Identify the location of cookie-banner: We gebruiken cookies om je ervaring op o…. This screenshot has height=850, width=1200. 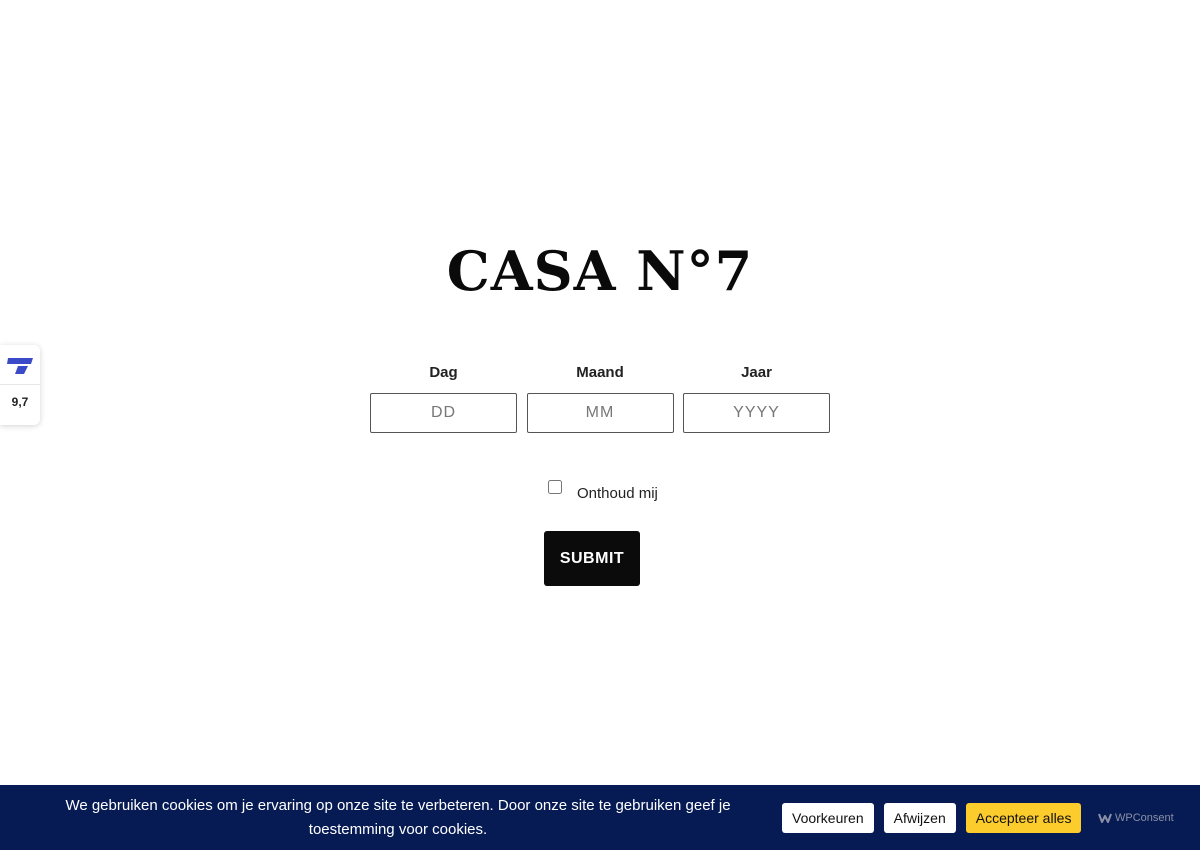
(600, 817).